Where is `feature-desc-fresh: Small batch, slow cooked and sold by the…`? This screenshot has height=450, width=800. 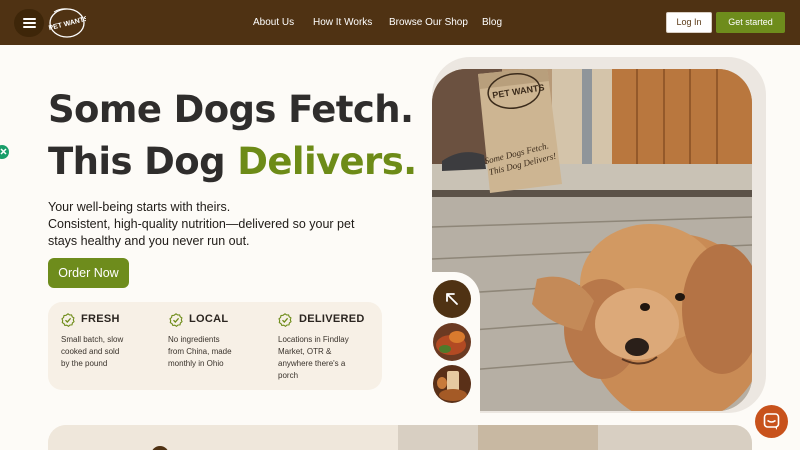 feature-desc-fresh: Small batch, slow cooked and sold by the… is located at coordinates (92, 351).